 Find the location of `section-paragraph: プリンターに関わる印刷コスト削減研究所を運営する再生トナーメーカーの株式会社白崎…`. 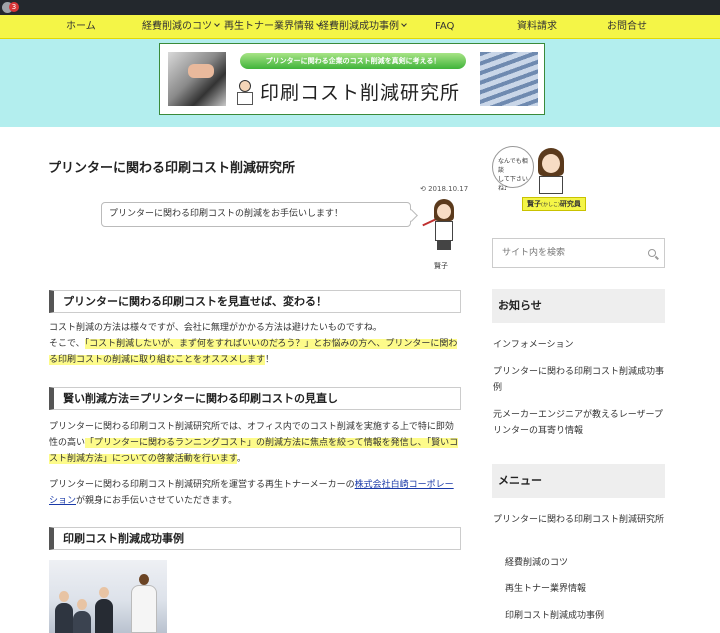

section-paragraph: プリンターに関わる印刷コスト削減研究所を運営する再生トナーメーカーの株式会社白崎… is located at coordinates (255, 493).